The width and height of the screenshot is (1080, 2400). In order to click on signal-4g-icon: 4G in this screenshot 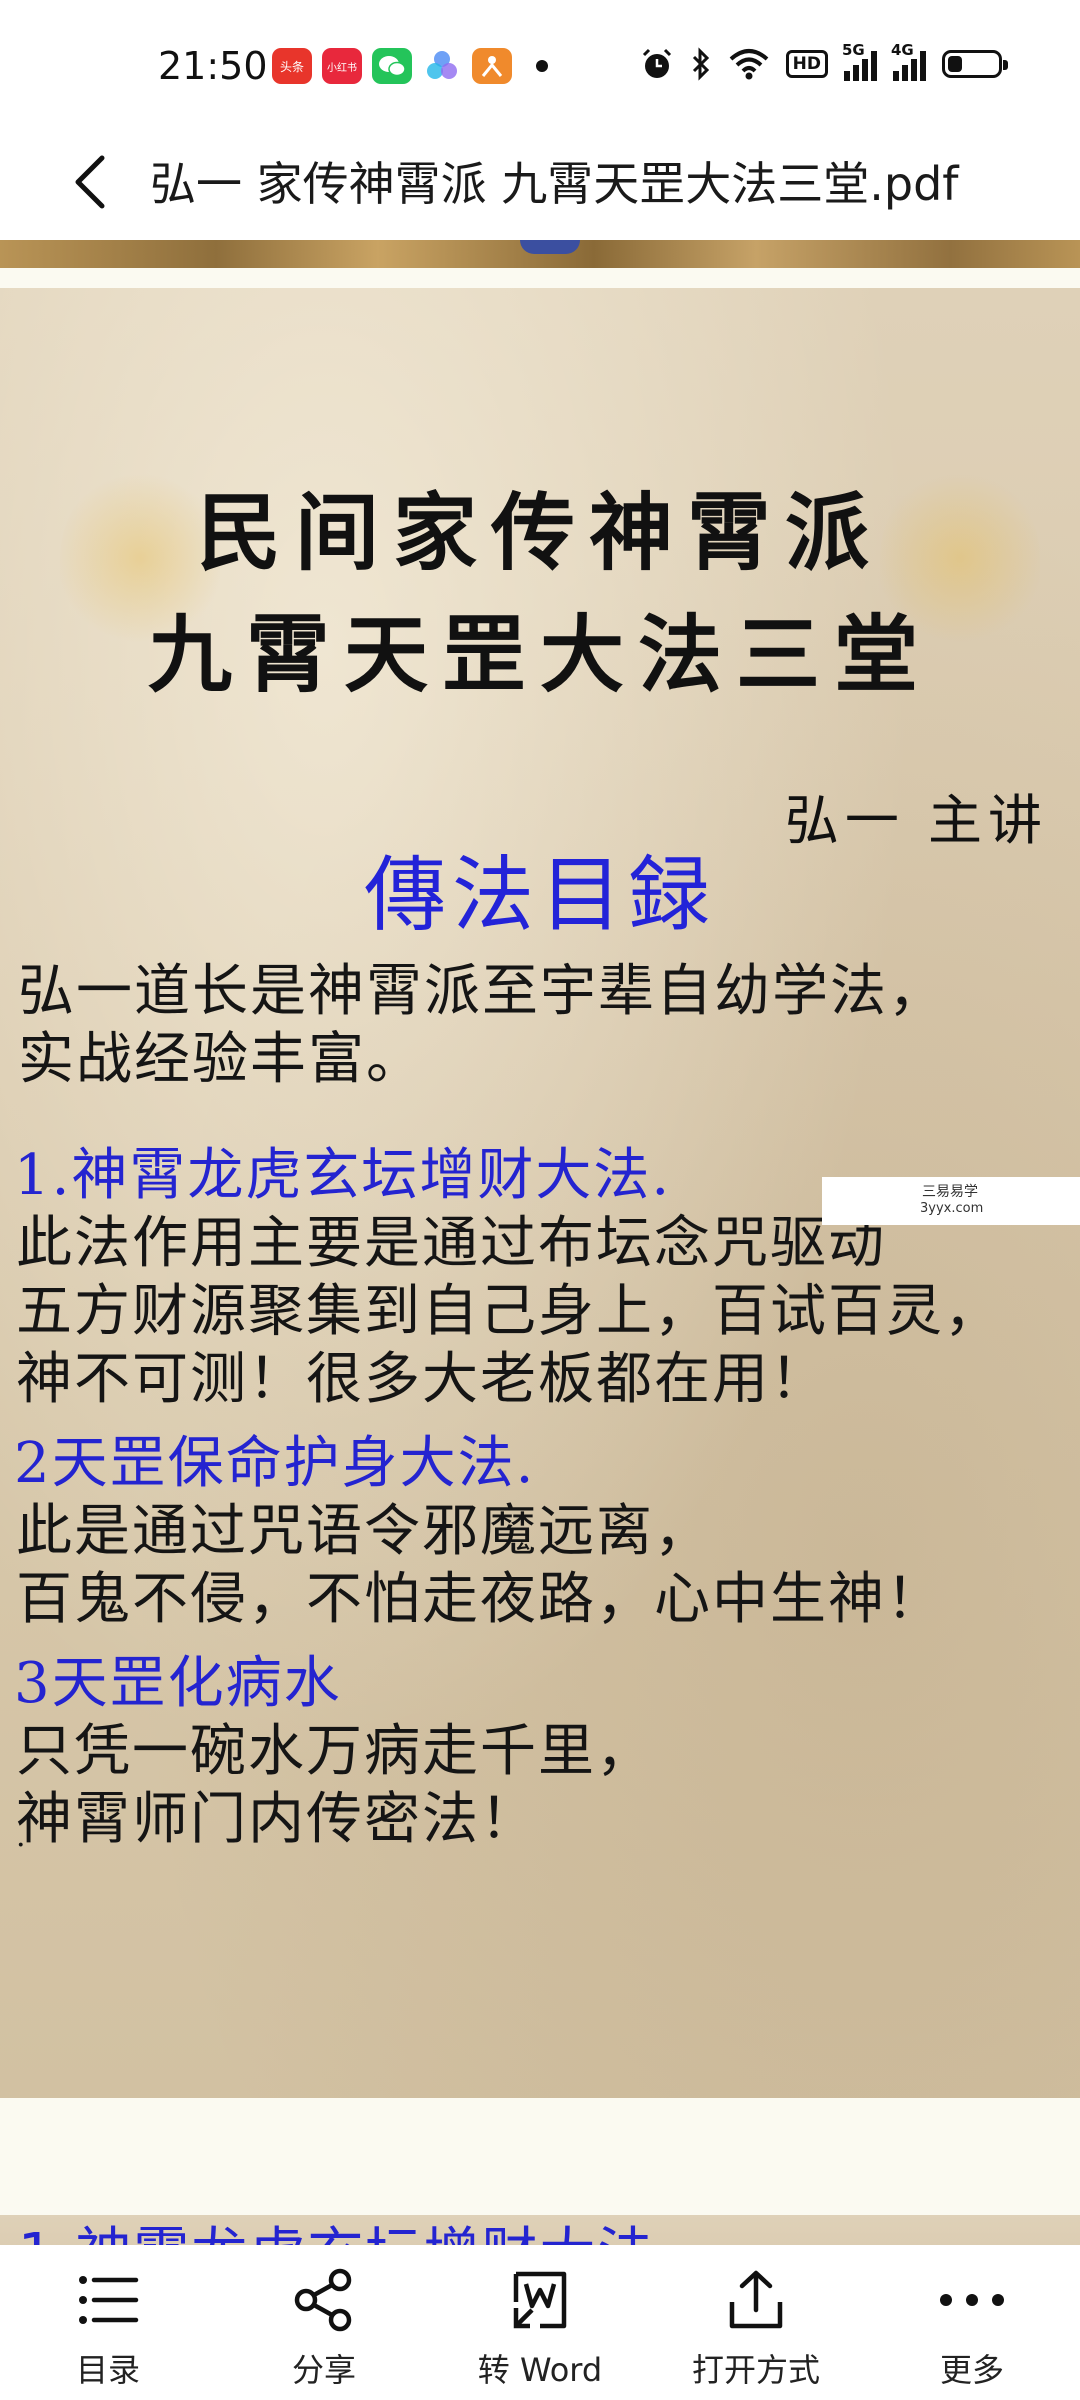, I will do `click(908, 61)`.